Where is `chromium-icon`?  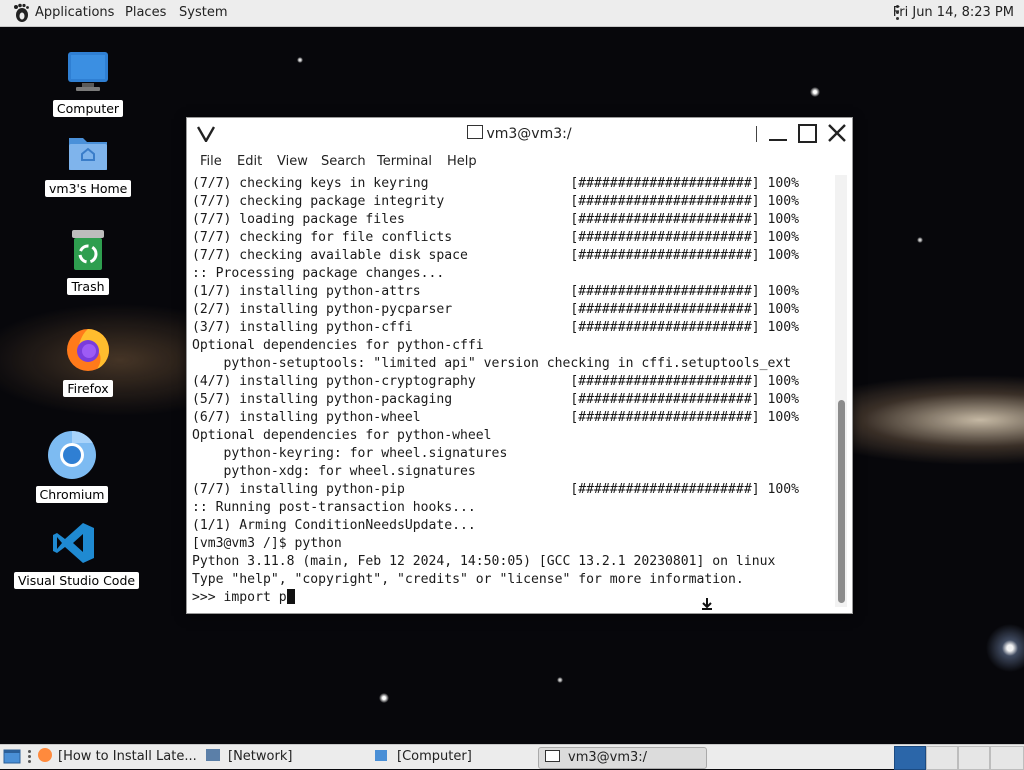 chromium-icon is located at coordinates (72, 455).